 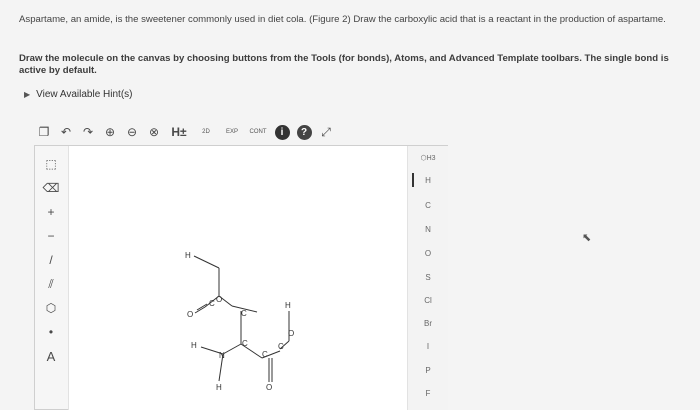 What do you see at coordinates (51, 332) in the screenshot?
I see `lone-pair-icon: •` at bounding box center [51, 332].